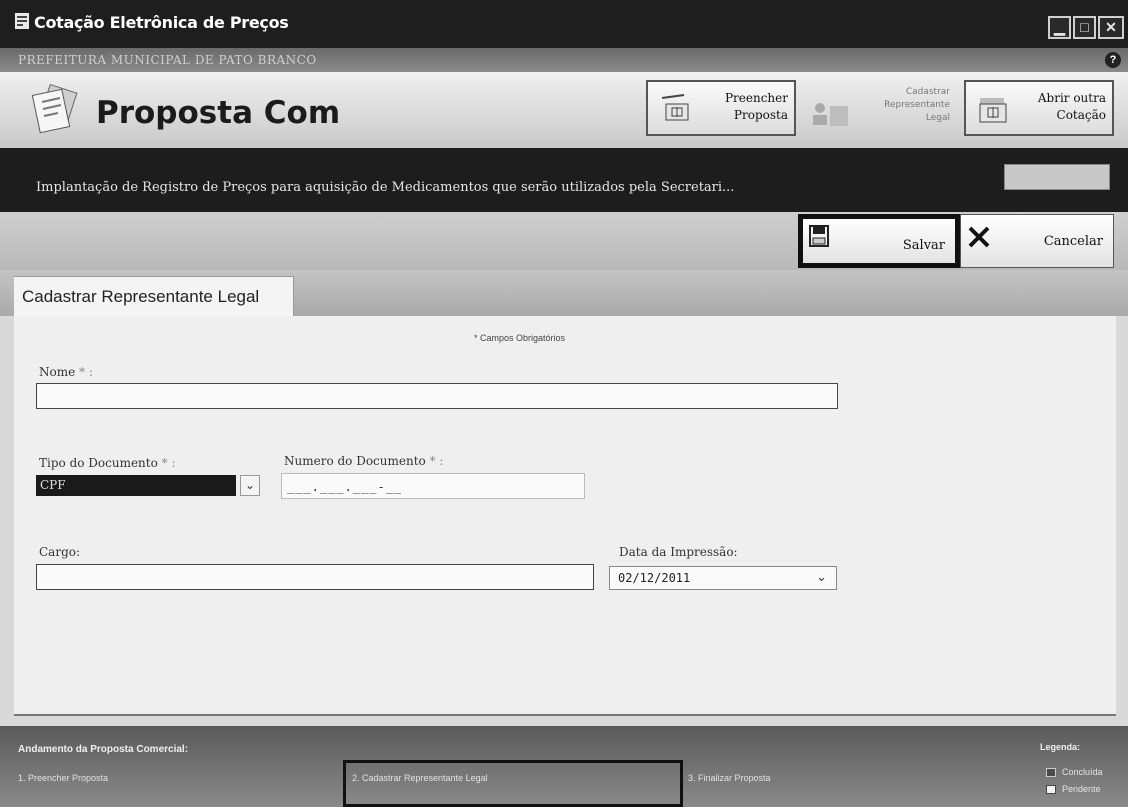 The image size is (1128, 807). Describe the element at coordinates (66, 372) in the screenshot. I see `nome-label: Nome * :` at that location.